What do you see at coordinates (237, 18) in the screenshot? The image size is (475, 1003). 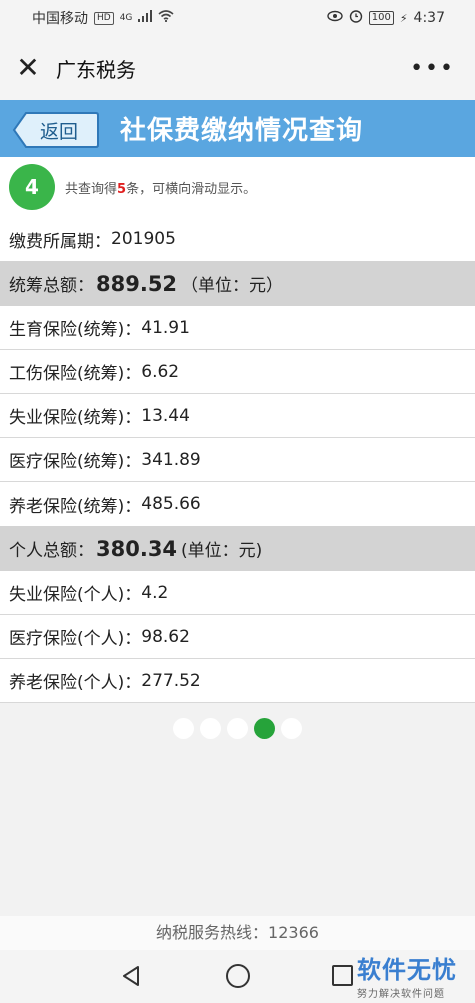 I see `status-bar: 中国移动 HD 4G 100 ⚡ 4:37` at bounding box center [237, 18].